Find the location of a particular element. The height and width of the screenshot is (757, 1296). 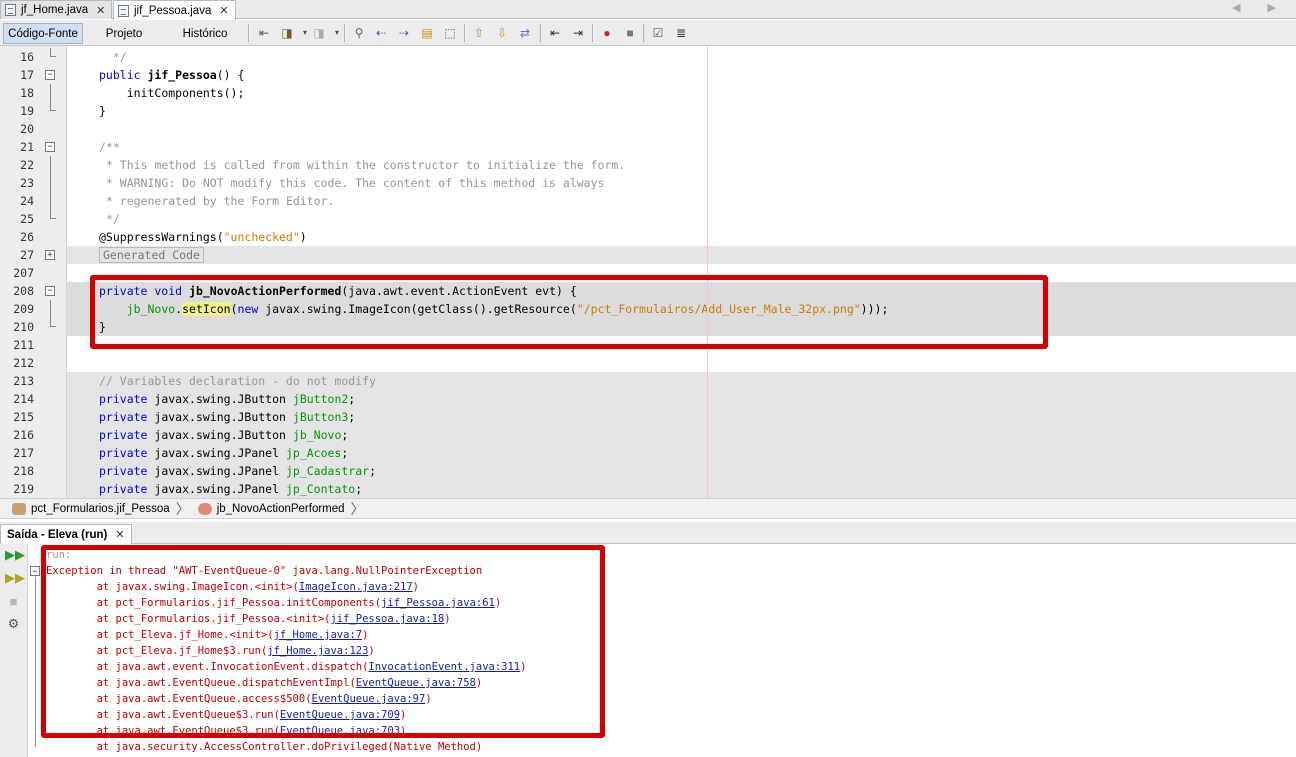

toggle-bookmark-icon: ⇄ is located at coordinates (525, 33).